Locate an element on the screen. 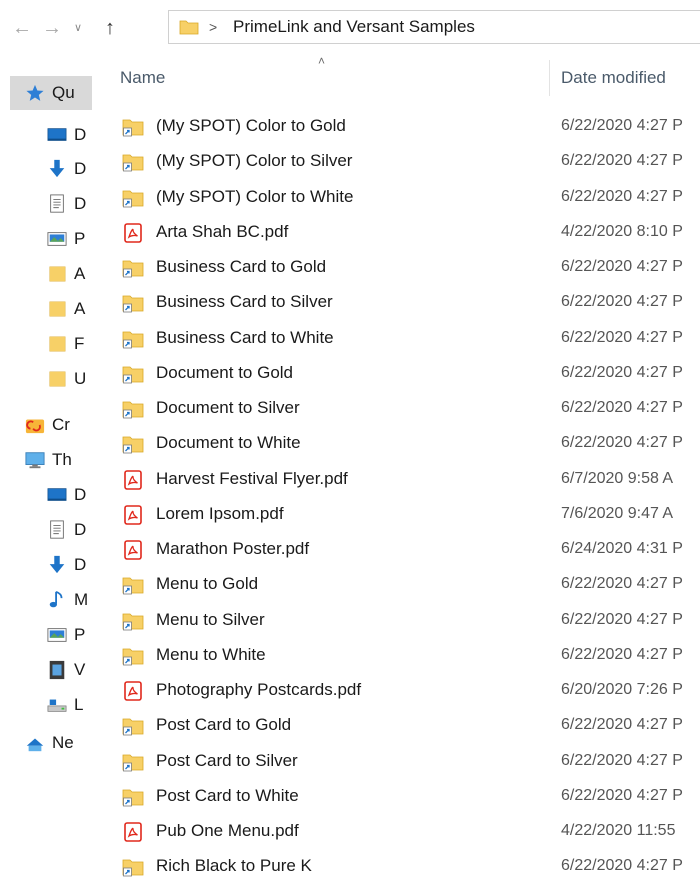  file-row: Rich Black to Pure K 6/22/2020 4:27 P is located at coordinates (396, 864).